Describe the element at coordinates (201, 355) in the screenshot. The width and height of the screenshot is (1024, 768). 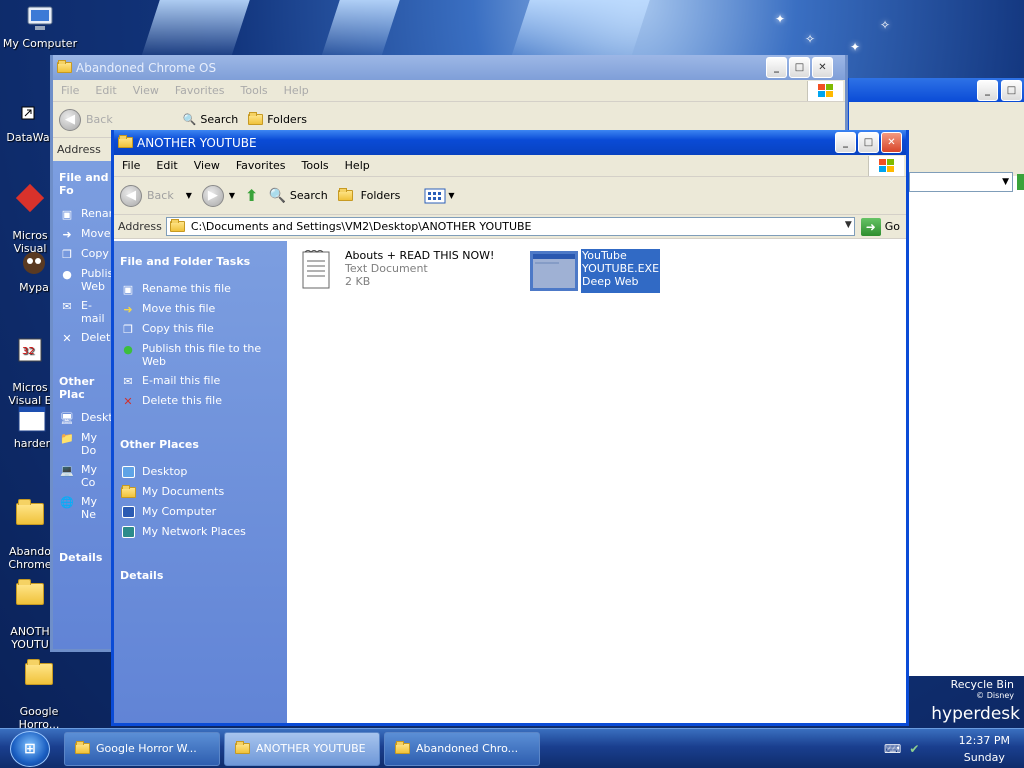
I see `task-publish-file: ● Publish this file to the Web` at that location.